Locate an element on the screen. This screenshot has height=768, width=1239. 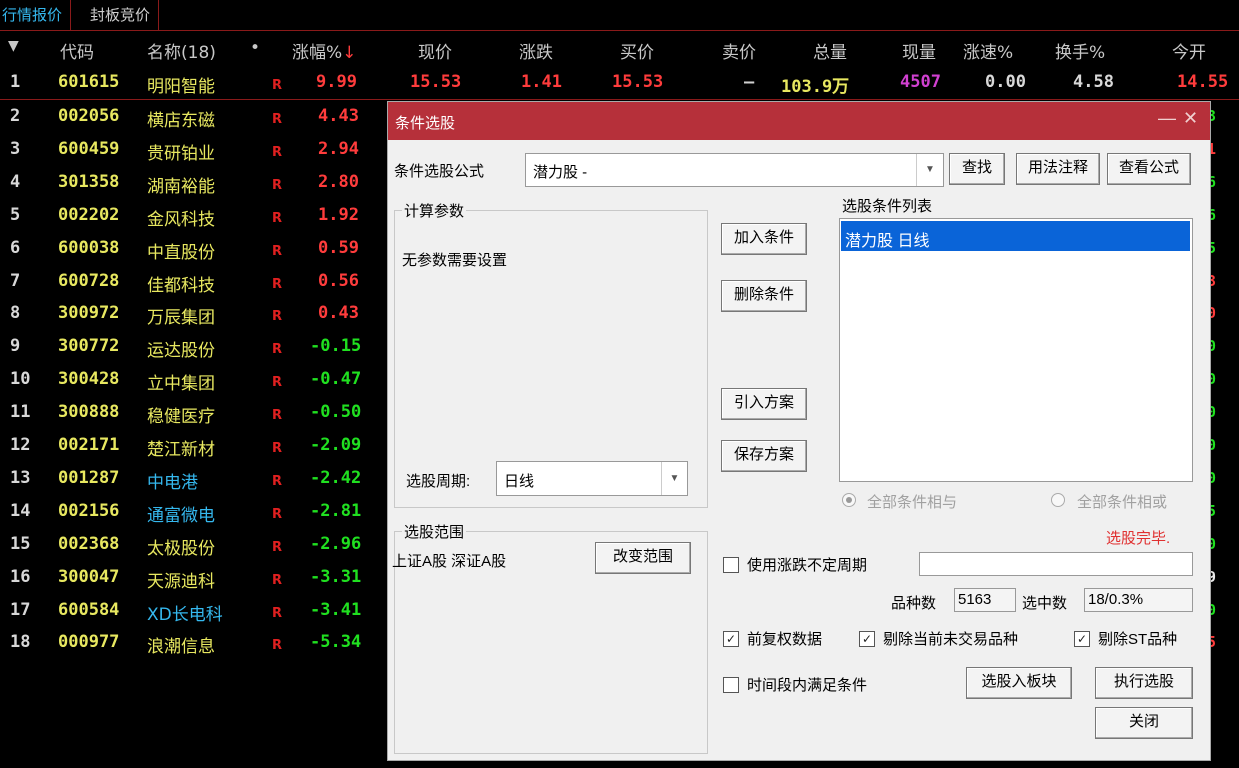
col-name: 名称(18) is located at coordinates (181, 50).